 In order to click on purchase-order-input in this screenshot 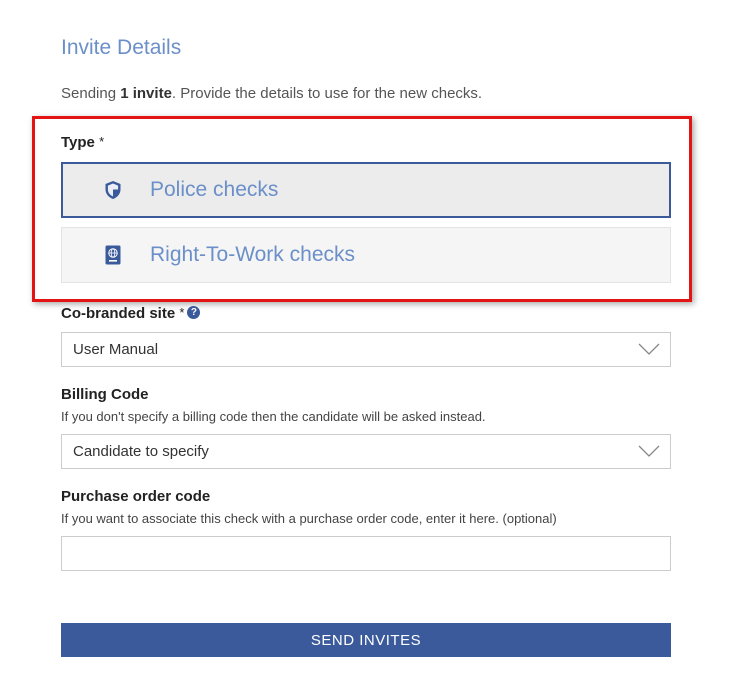, I will do `click(366, 553)`.